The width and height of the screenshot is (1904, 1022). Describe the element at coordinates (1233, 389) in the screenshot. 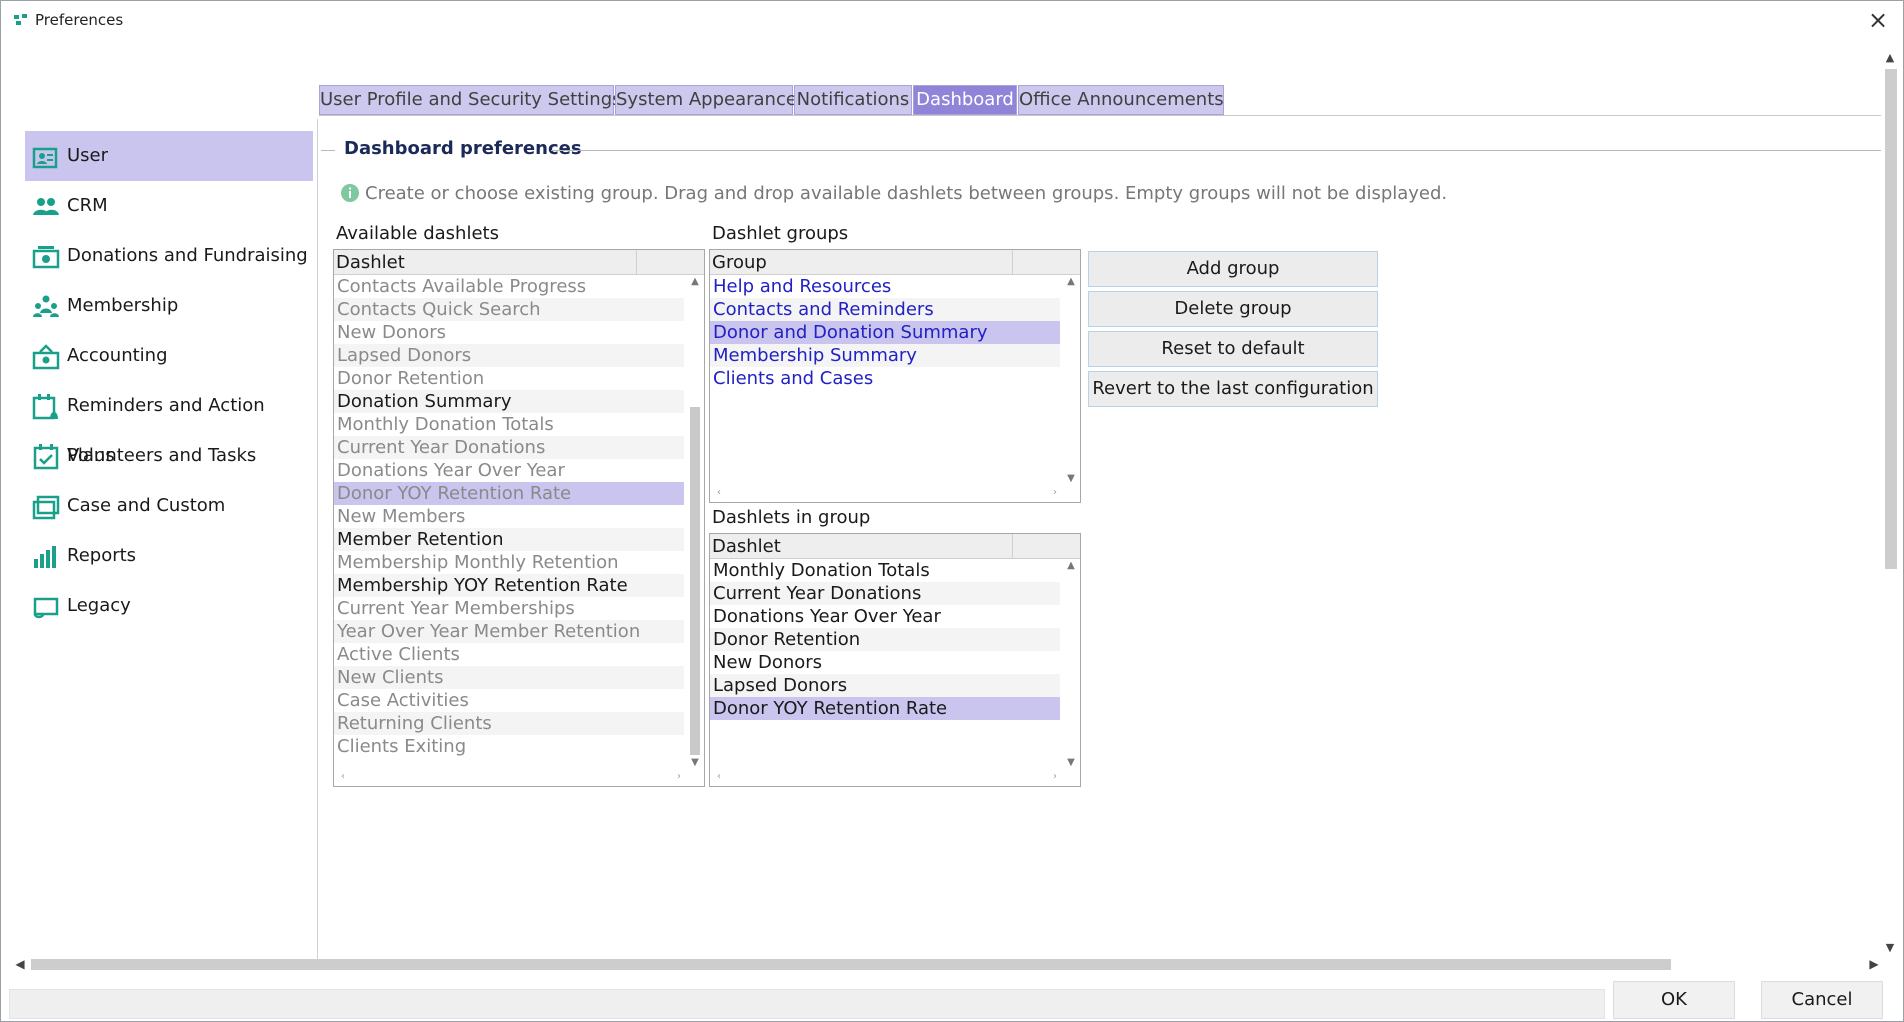

I see `revert-last-configuration-button: Revert to the last configuration` at that location.